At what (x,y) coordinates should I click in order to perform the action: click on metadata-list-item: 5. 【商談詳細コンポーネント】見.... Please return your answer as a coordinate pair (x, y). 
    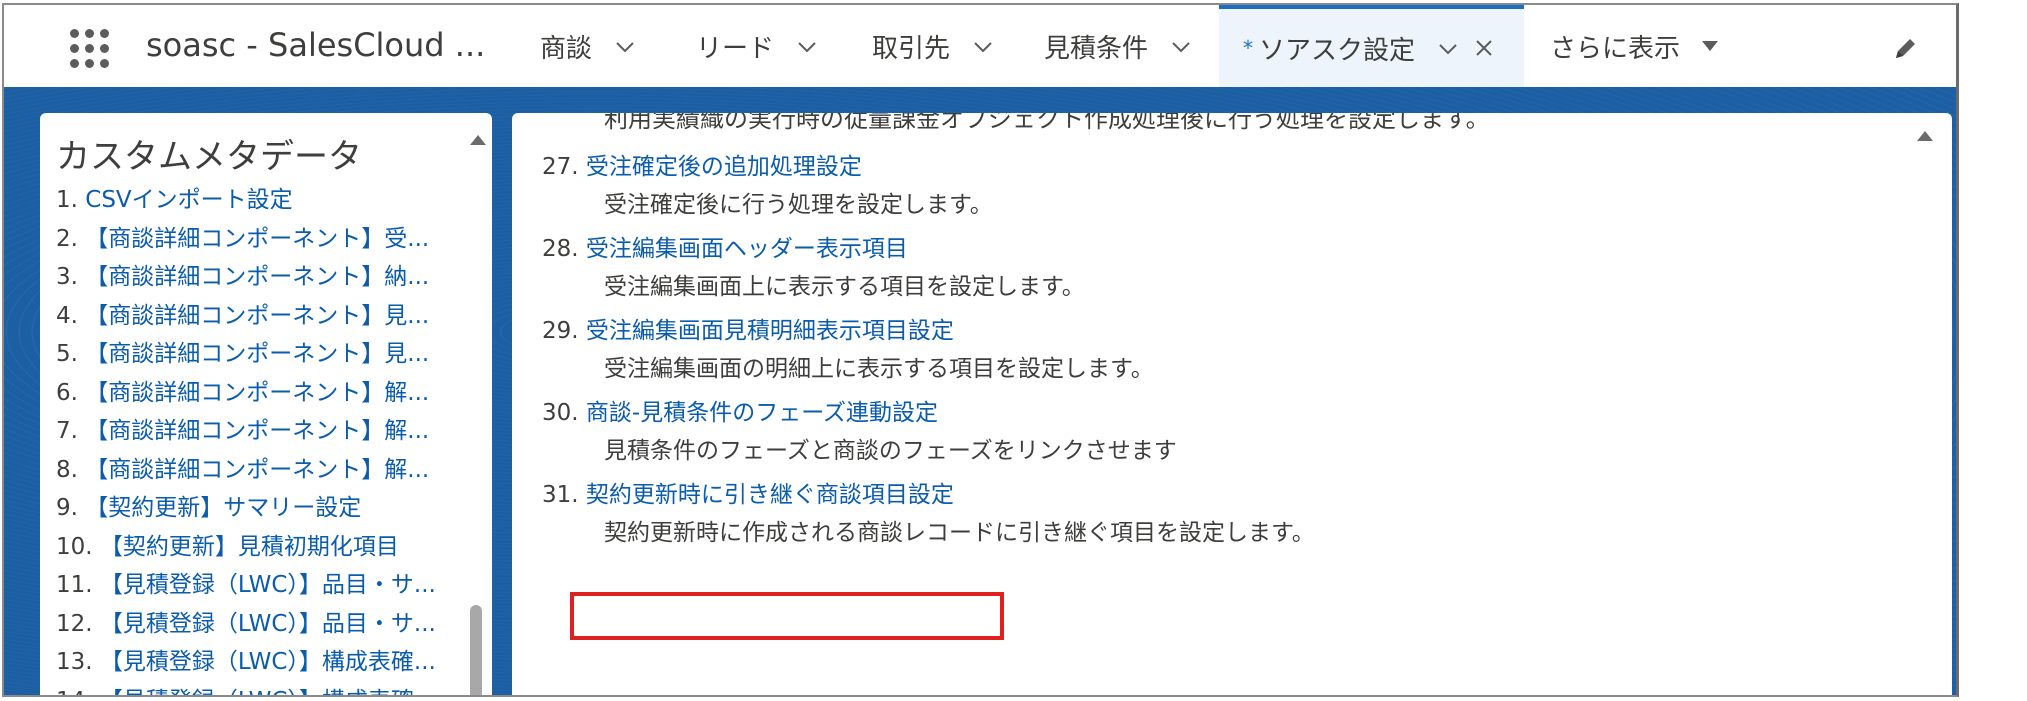
    Looking at the image, I should click on (266, 354).